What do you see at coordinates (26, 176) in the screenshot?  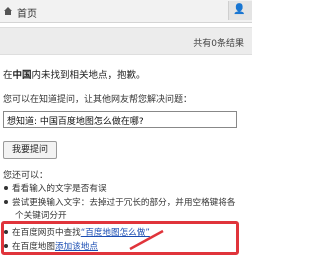 I see `tips-title: 您还可以：` at bounding box center [26, 176].